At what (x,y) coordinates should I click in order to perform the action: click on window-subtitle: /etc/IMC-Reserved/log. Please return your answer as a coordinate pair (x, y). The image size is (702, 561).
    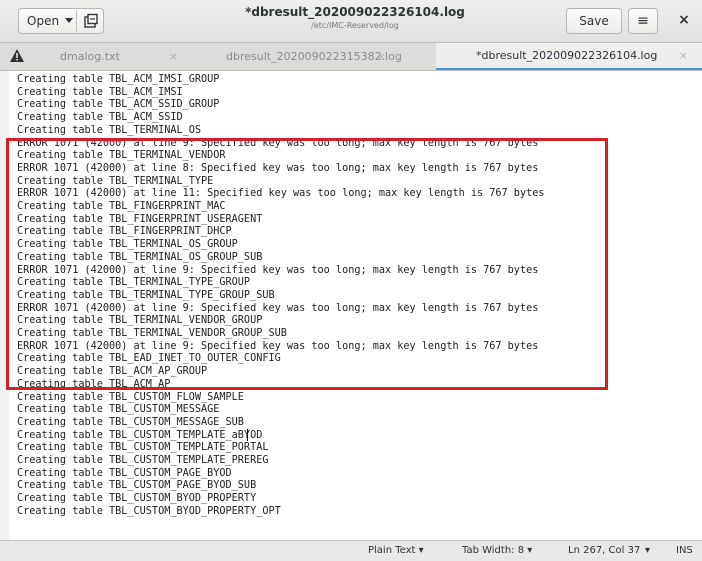
    Looking at the image, I should click on (355, 25).